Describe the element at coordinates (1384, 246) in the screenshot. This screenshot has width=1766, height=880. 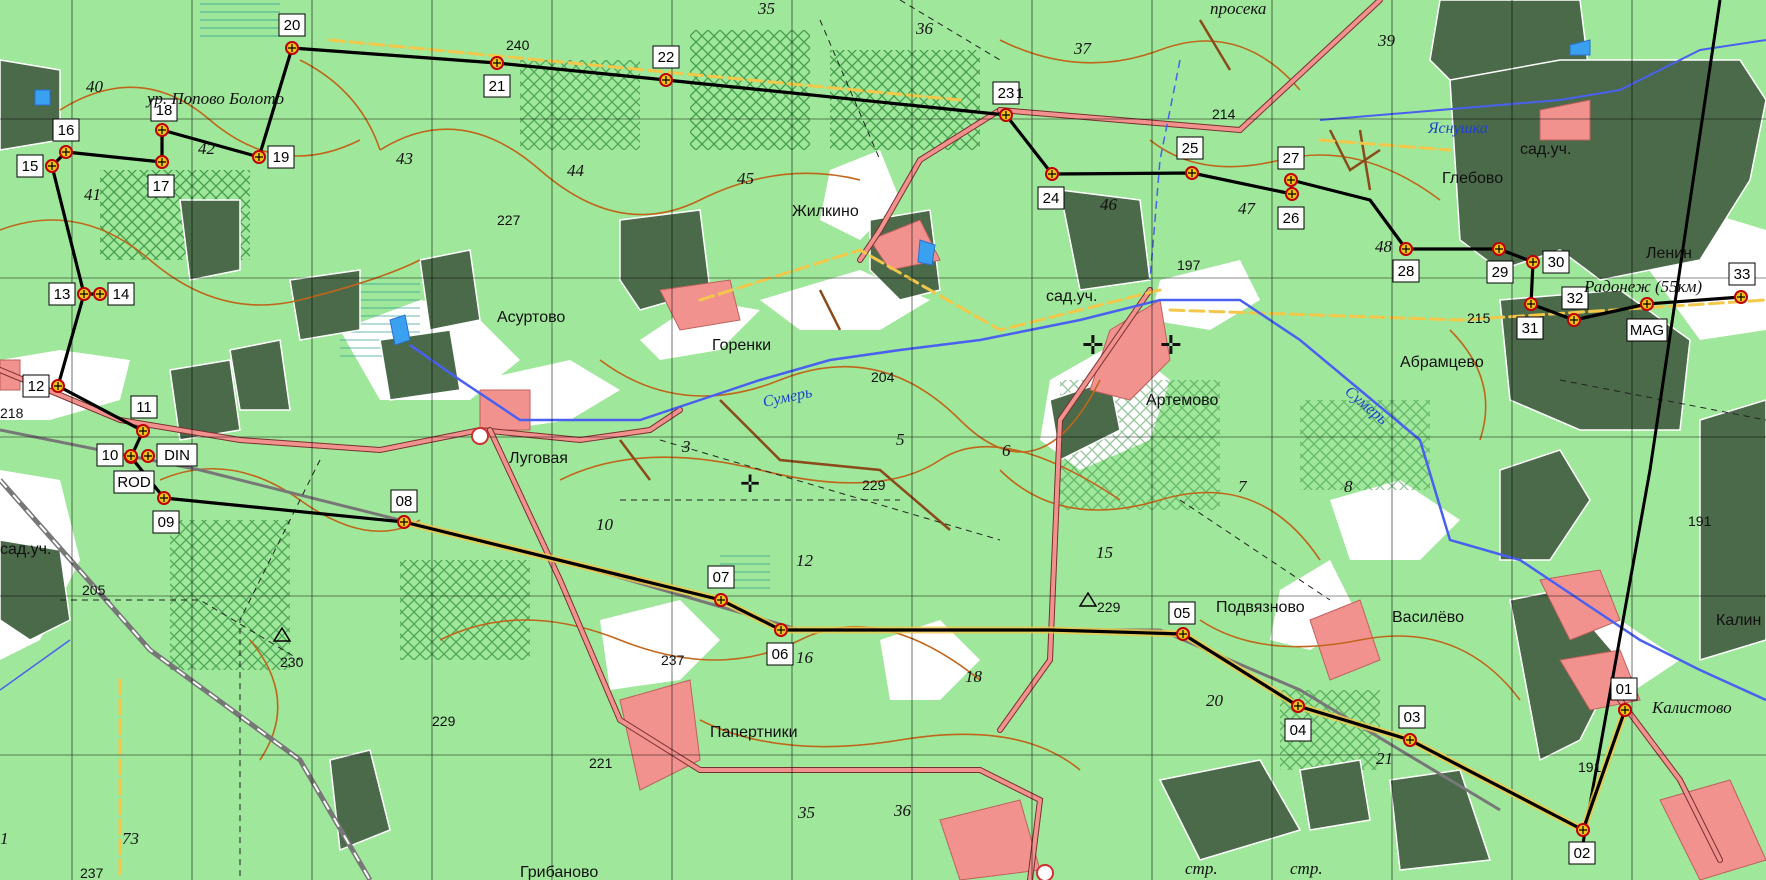
I see `block-48: 48` at that location.